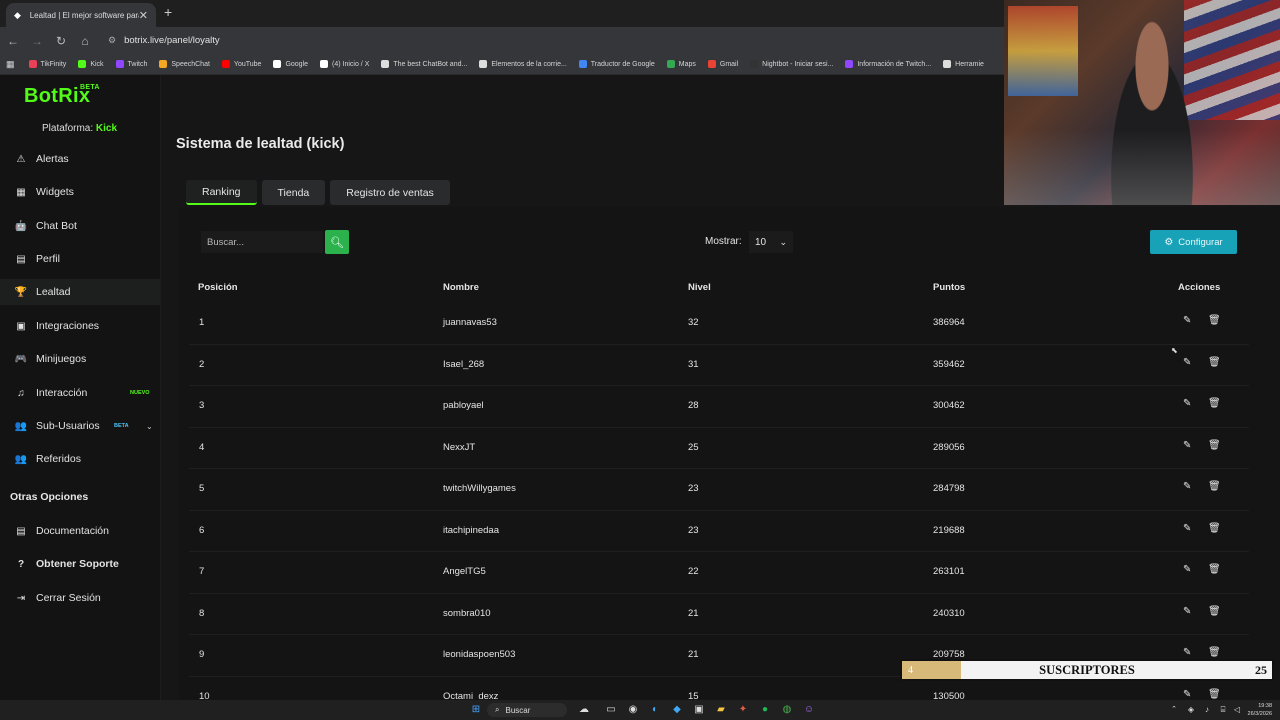  What do you see at coordinates (80, 426) in the screenshot?
I see `sidebar-item-sub-usuarios: 👥 Sub-Usuarios BETA ⌄` at bounding box center [80, 426].